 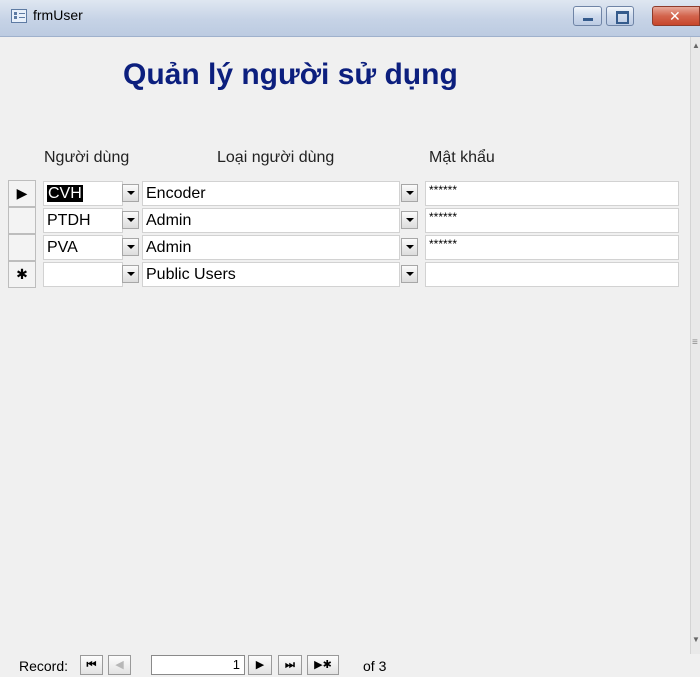 What do you see at coordinates (65, 193) in the screenshot?
I see `user-value: CVH` at bounding box center [65, 193].